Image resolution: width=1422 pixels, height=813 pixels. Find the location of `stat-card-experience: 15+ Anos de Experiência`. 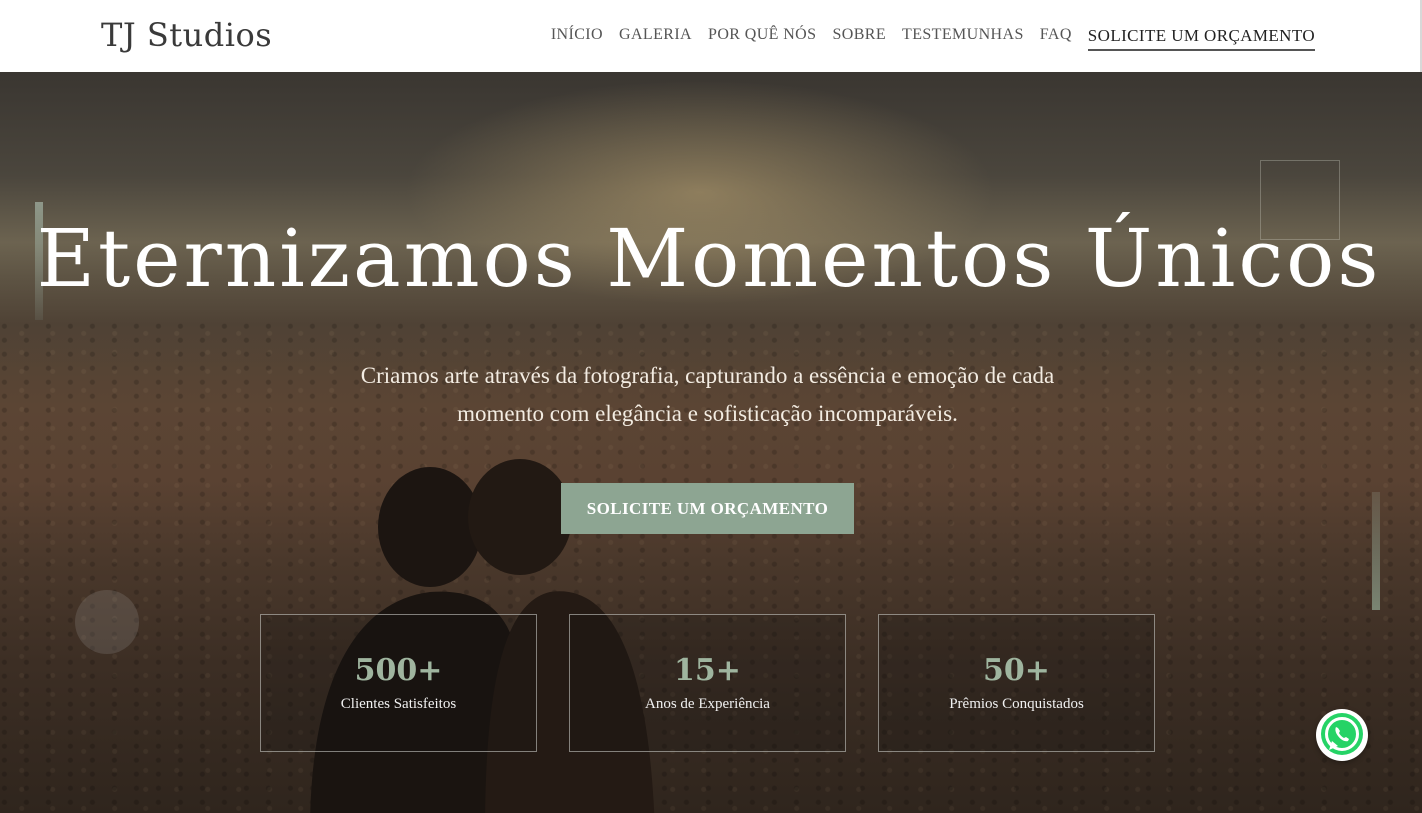

stat-card-experience: 15+ Anos de Experiência is located at coordinates (707, 683).